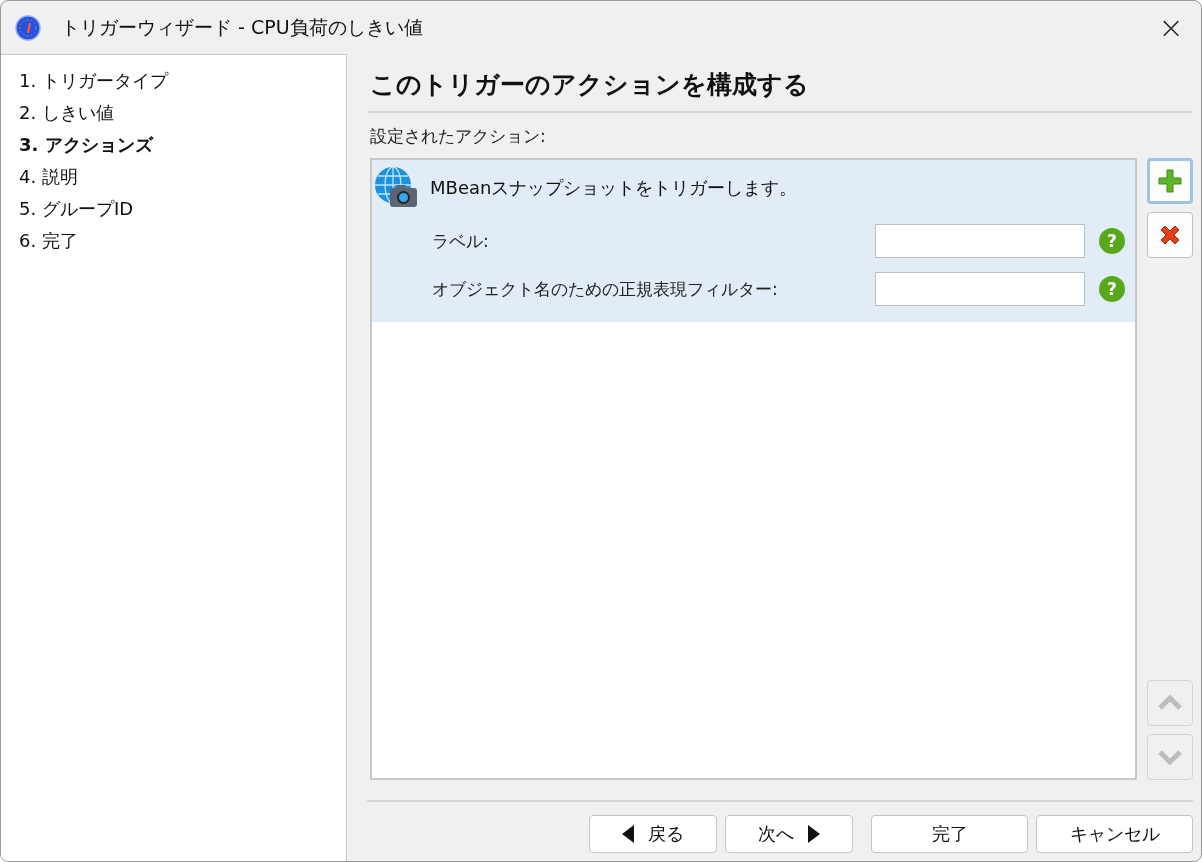  What do you see at coordinates (182, 113) in the screenshot?
I see `wizard-step: 2. しきい値` at bounding box center [182, 113].